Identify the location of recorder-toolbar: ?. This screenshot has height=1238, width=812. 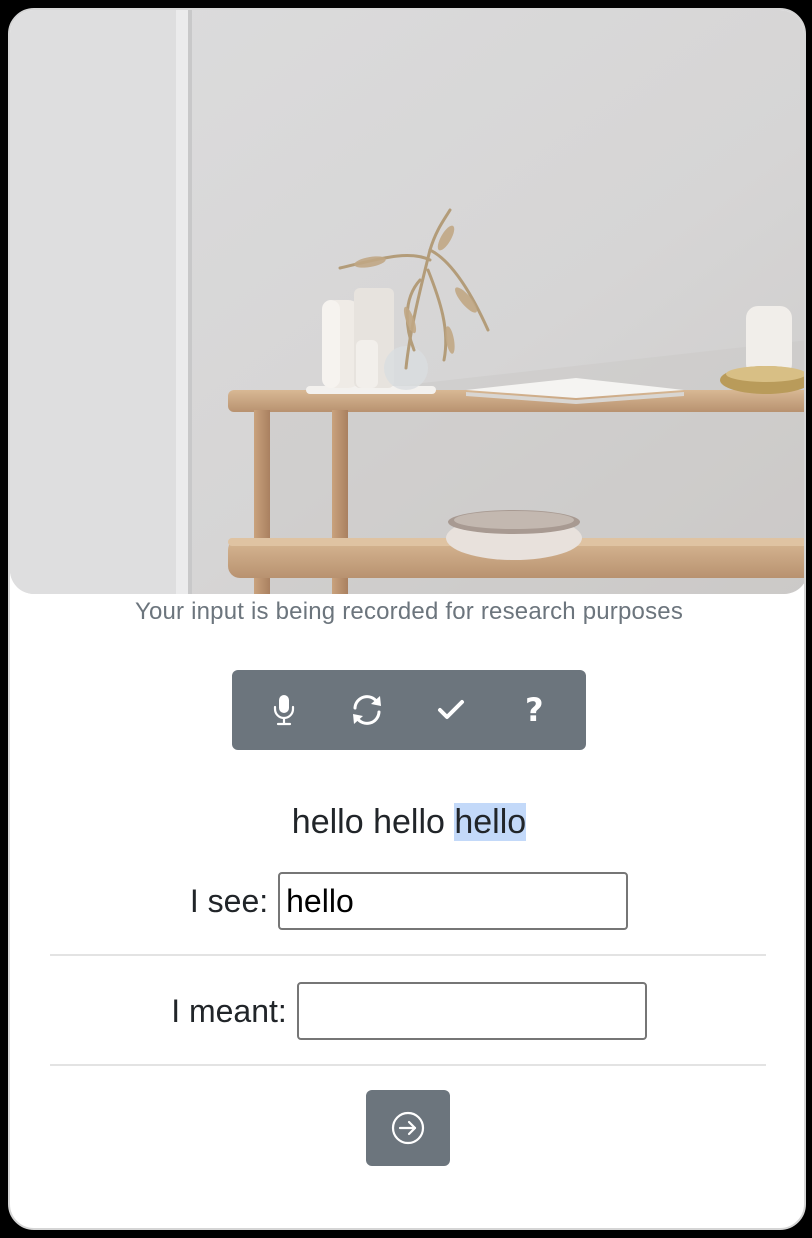
(409, 710).